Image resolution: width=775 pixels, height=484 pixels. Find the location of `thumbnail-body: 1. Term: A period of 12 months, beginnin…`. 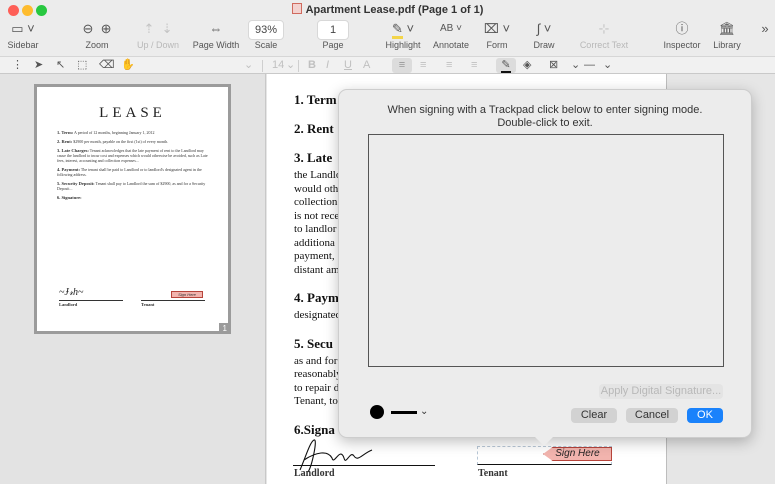

thumbnail-body: 1. Term: A period of 12 months, beginnin… is located at coordinates (132, 165).